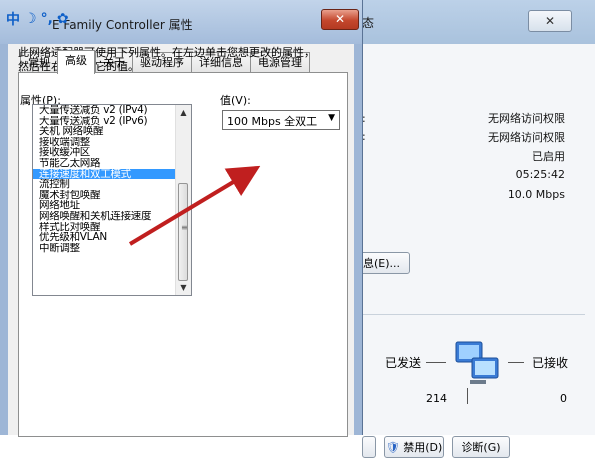  I want to click on activity-separator, so click(467, 396).